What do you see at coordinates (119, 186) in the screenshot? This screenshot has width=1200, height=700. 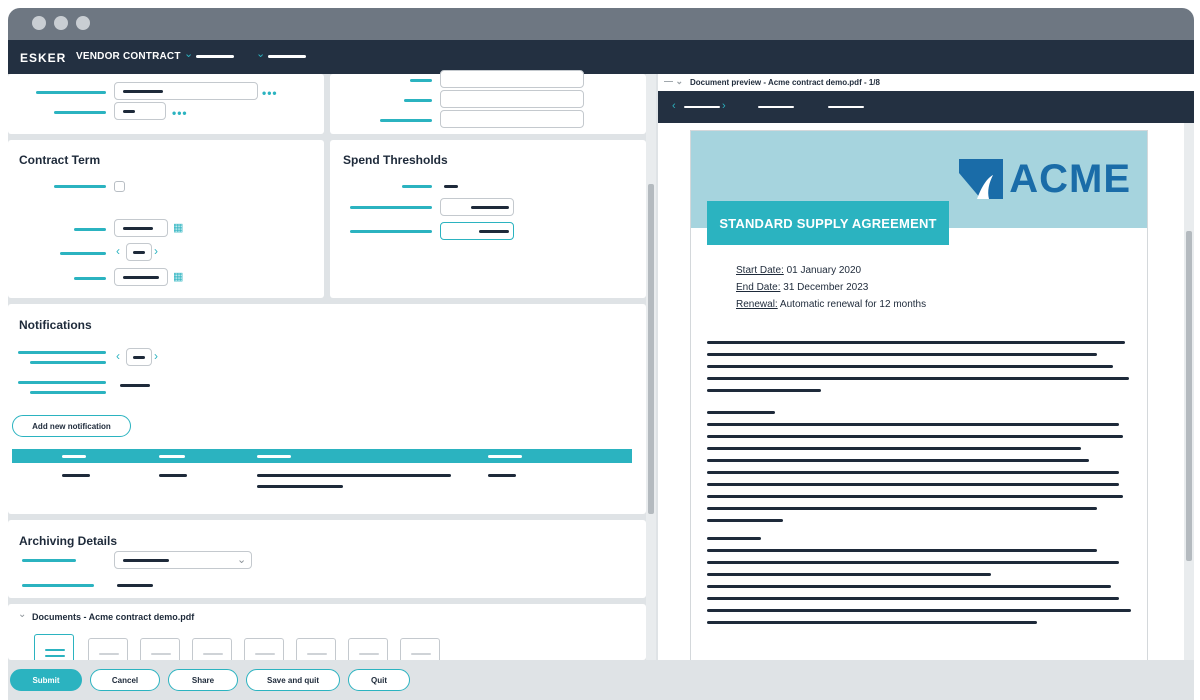 I see `auto-renew-checkbox` at bounding box center [119, 186].